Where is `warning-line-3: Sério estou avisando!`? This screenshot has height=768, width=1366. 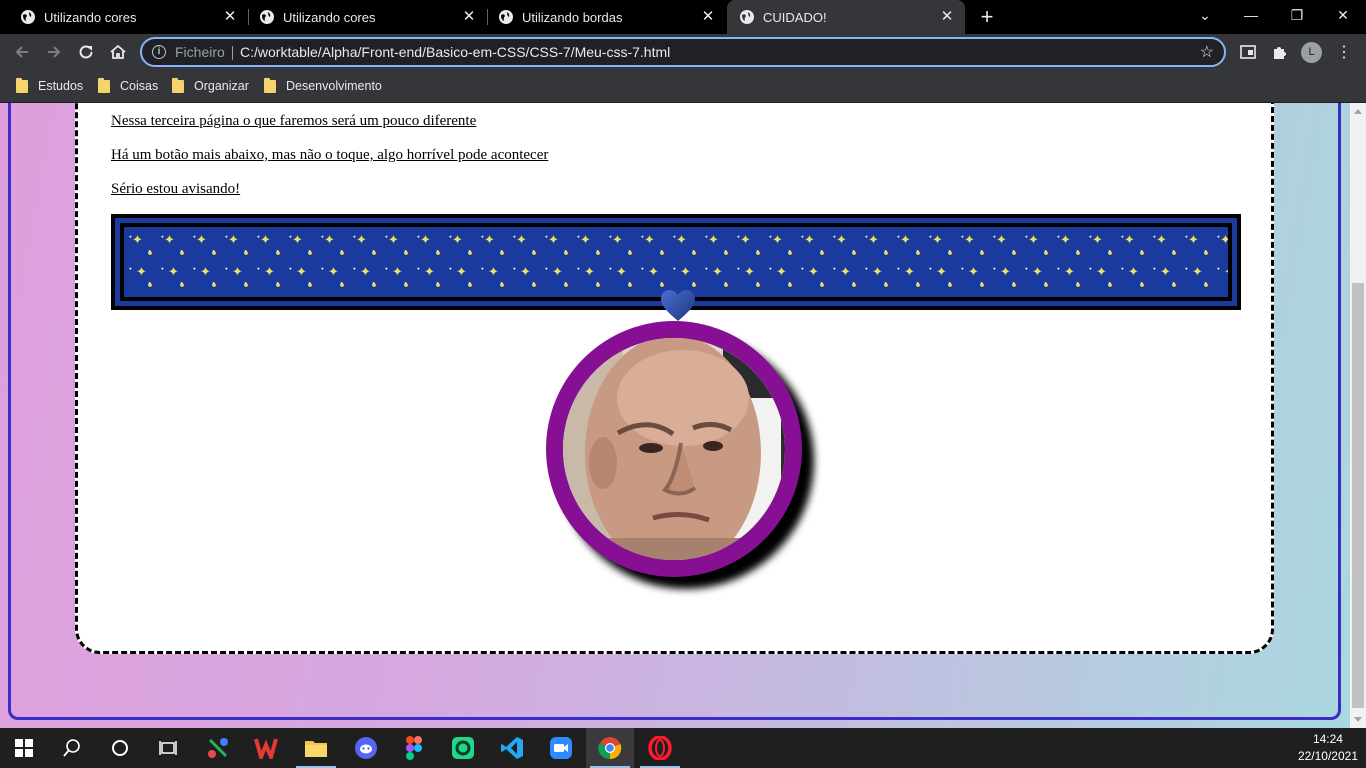
warning-line-3: Sério estou avisando! is located at coordinates (176, 189).